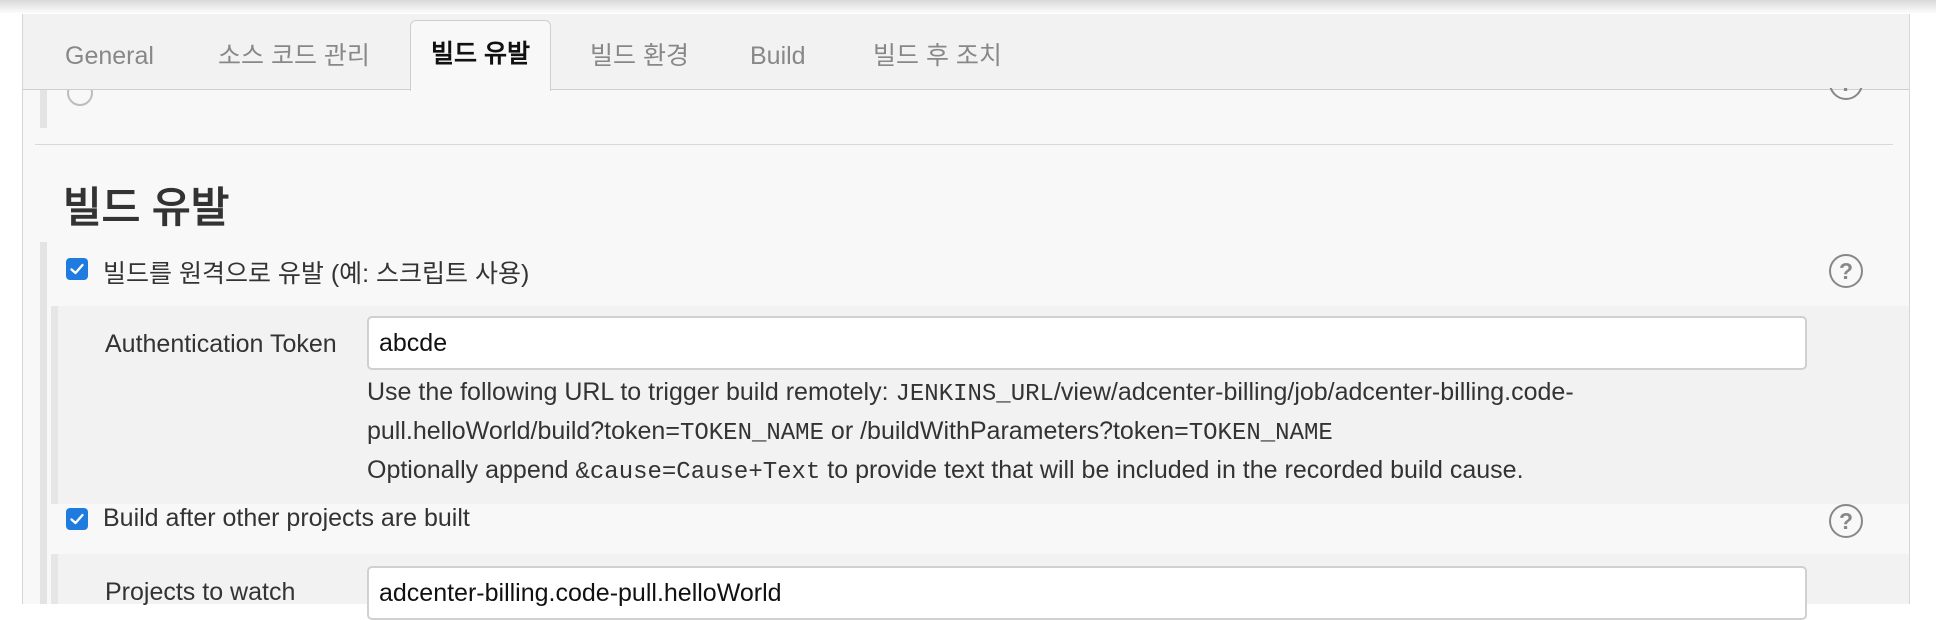  Describe the element at coordinates (1260, 433) in the screenshot. I see `desc-token-name-2: TOKEN_NAME` at that location.